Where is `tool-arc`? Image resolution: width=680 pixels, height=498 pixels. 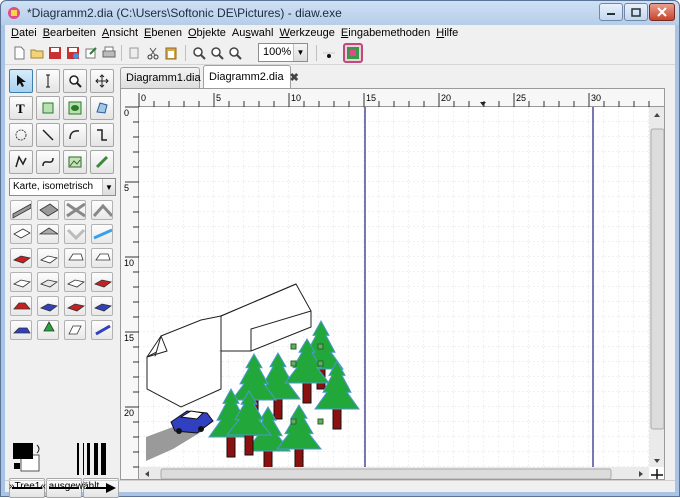 tool-arc is located at coordinates (75, 135).